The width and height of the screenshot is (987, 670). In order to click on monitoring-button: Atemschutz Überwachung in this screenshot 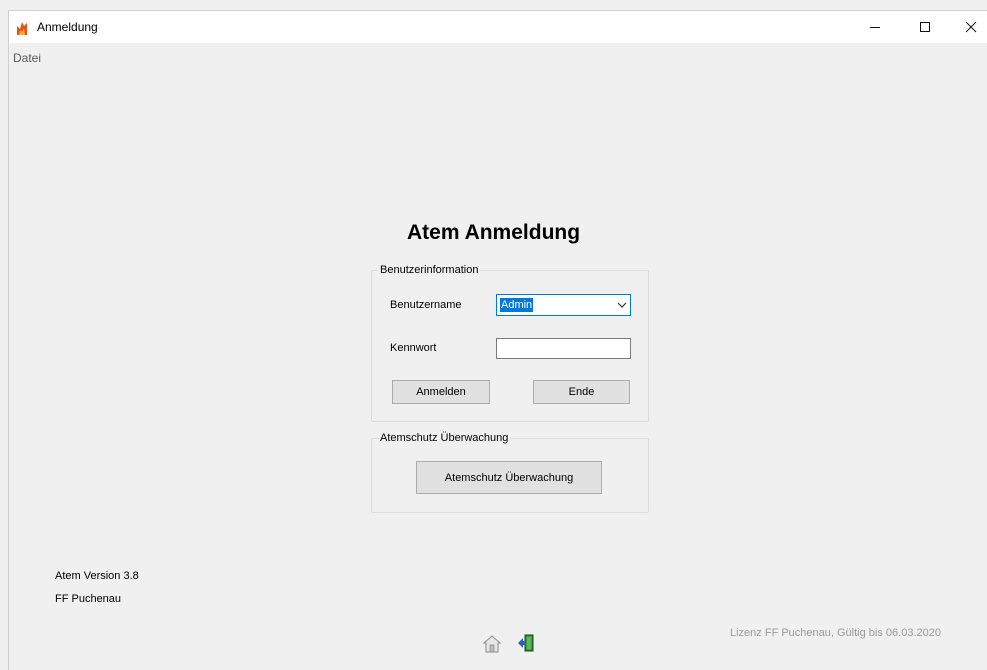, I will do `click(509, 477)`.